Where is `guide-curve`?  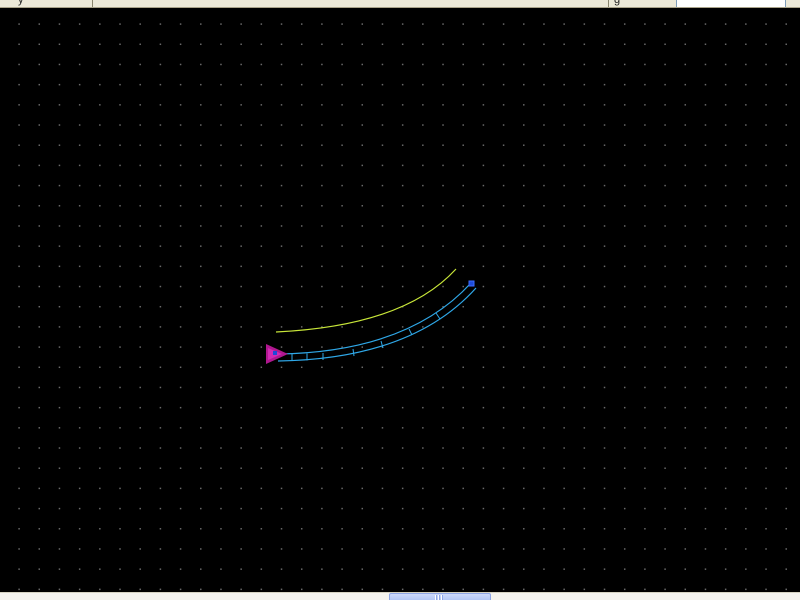
guide-curve is located at coordinates (366, 300).